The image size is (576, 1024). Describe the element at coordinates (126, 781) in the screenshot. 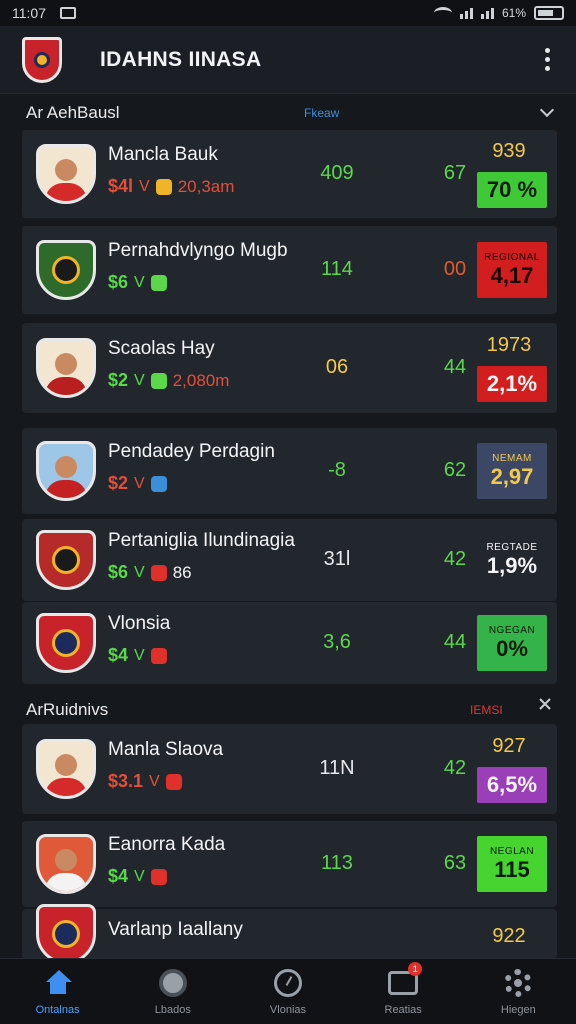

I see `player-price: $3.1` at that location.